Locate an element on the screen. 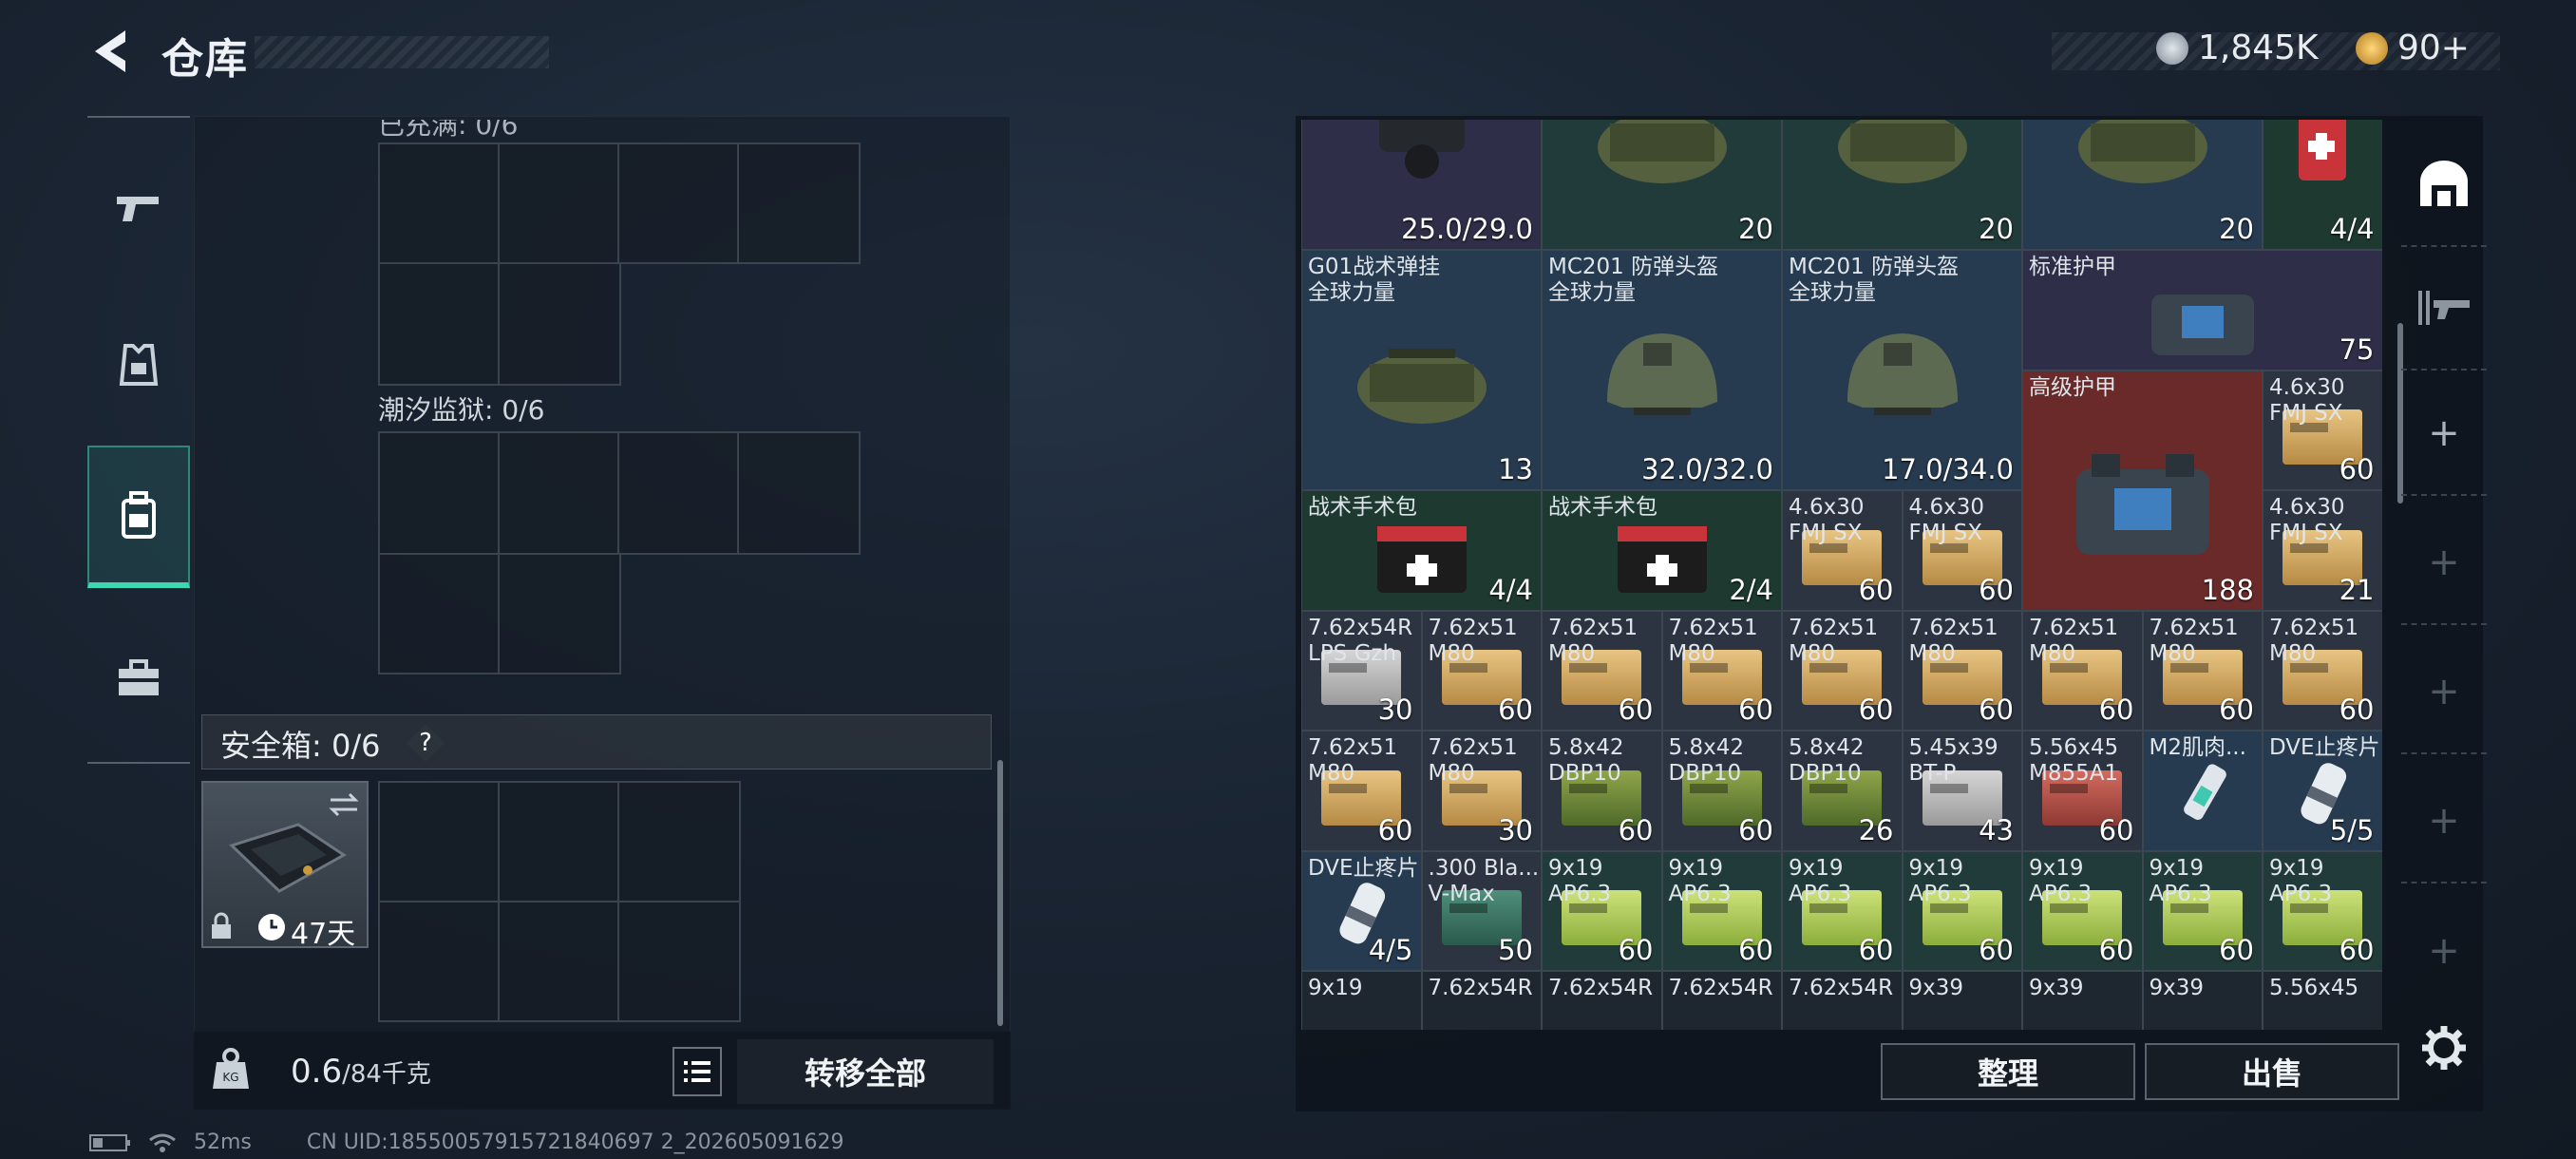  inventory-item: G01战术弹挂 全球力量 13 is located at coordinates (1421, 370).